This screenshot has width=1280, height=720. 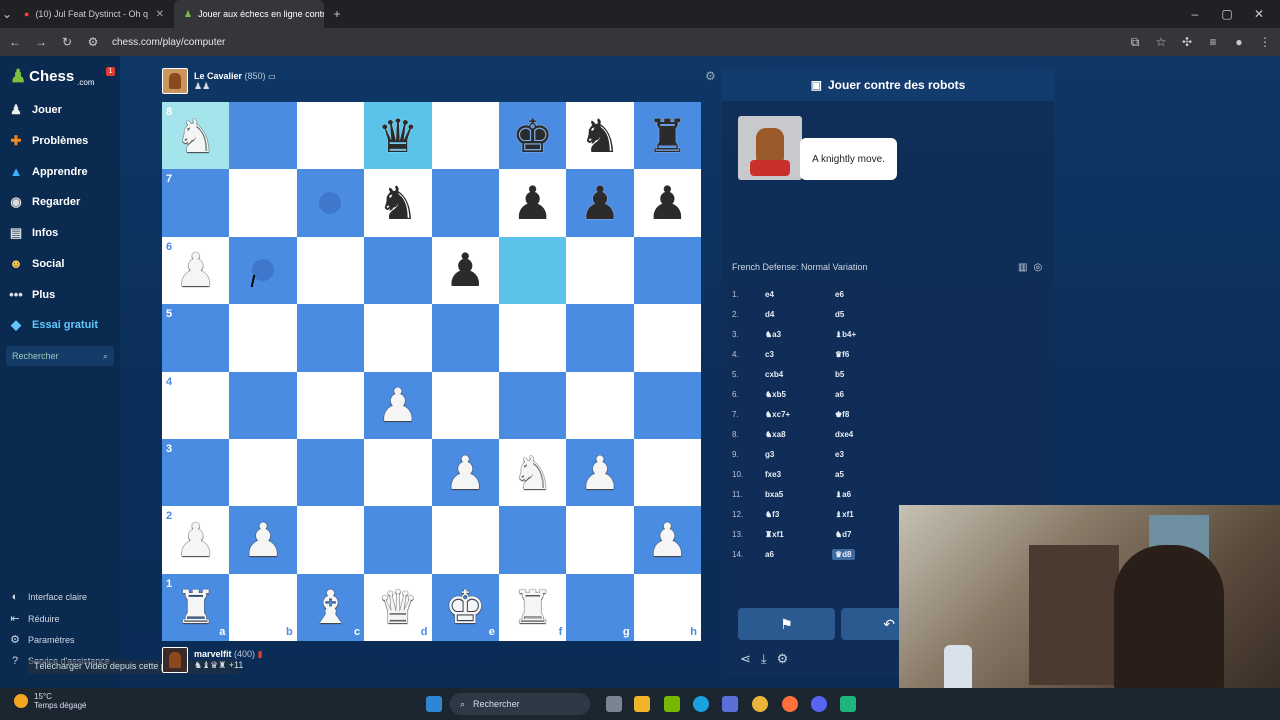 What do you see at coordinates (600, 203) in the screenshot?
I see `square-g7: ♟` at bounding box center [600, 203].